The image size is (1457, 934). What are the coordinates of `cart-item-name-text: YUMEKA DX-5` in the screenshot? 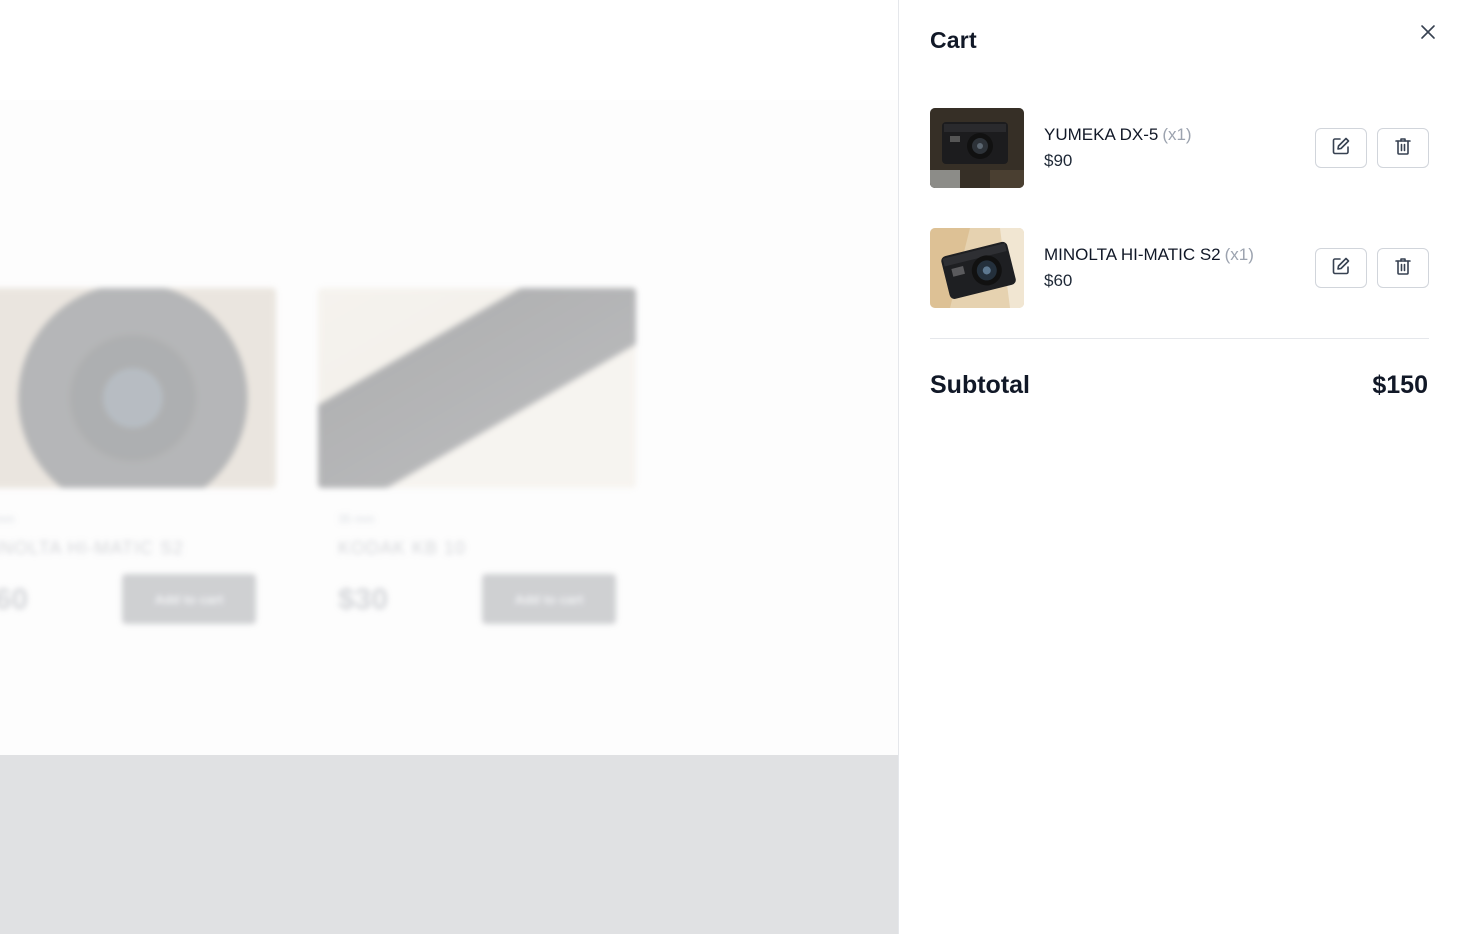 It's located at (1101, 134).